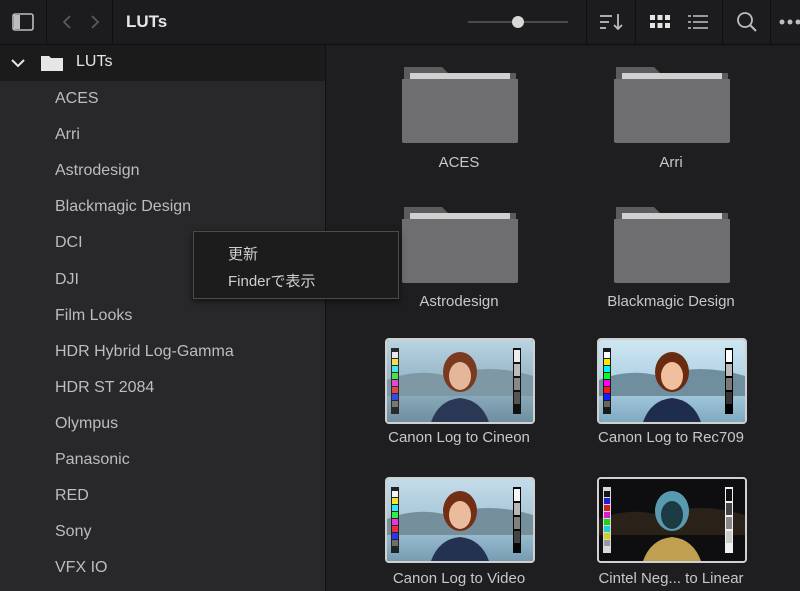  I want to click on sidebar-item-blackmagic-design: Blackmagic Design, so click(123, 207).